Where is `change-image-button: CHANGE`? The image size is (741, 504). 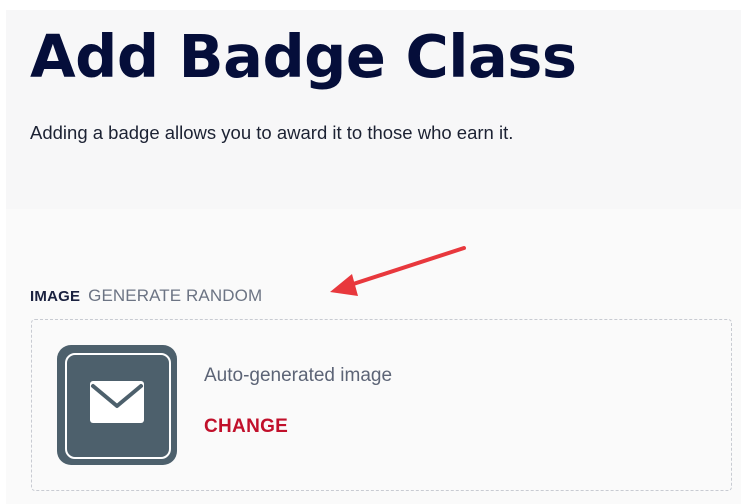 change-image-button: CHANGE is located at coordinates (246, 427).